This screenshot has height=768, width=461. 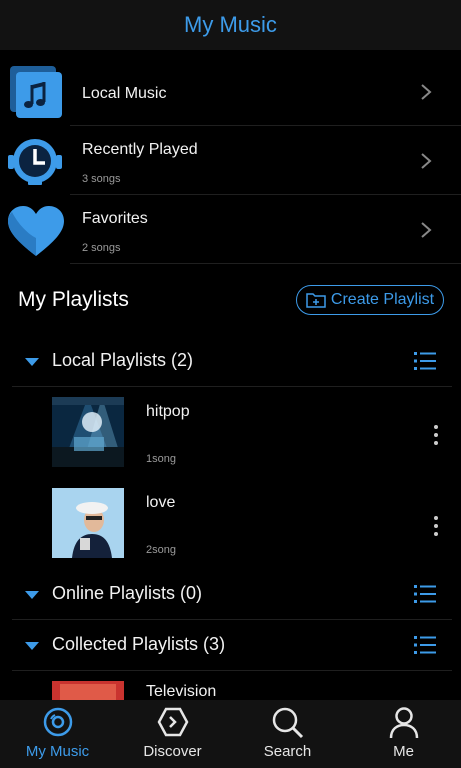 I want to click on nav-label: Discover, so click(x=172, y=751).